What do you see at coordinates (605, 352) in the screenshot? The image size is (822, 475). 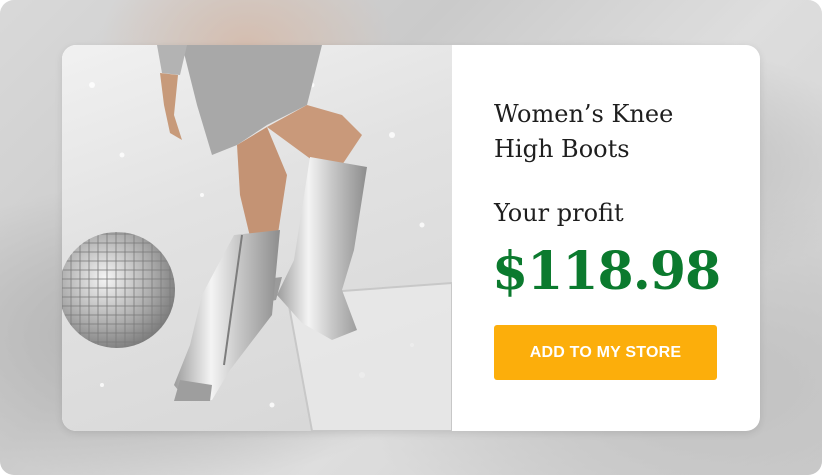 I see `add-to-store-button: ADD TO MY STORE` at bounding box center [605, 352].